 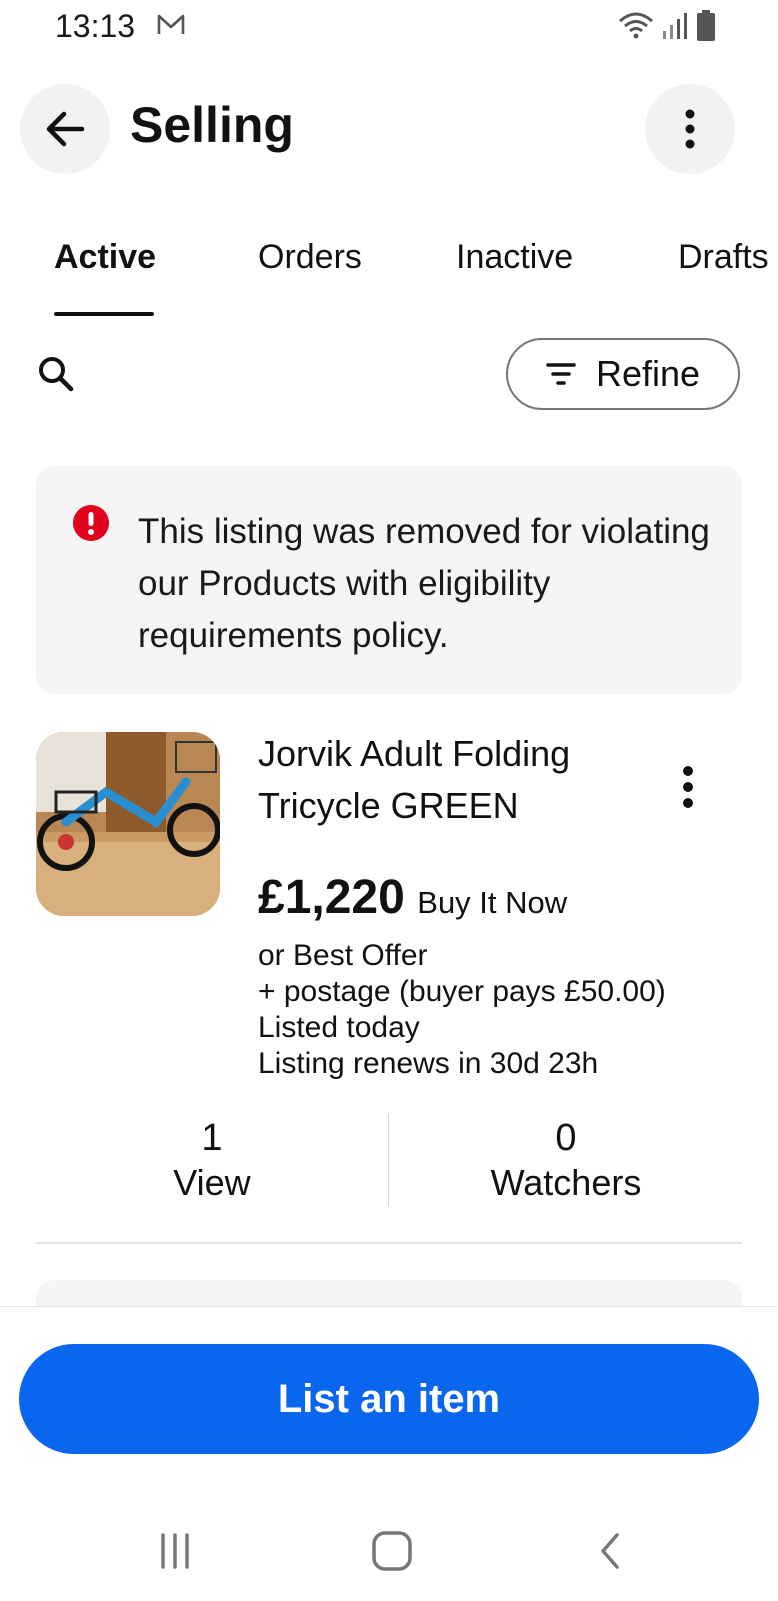 What do you see at coordinates (566, 1161) in the screenshot?
I see `watchers-stat: 0 Watchers` at bounding box center [566, 1161].